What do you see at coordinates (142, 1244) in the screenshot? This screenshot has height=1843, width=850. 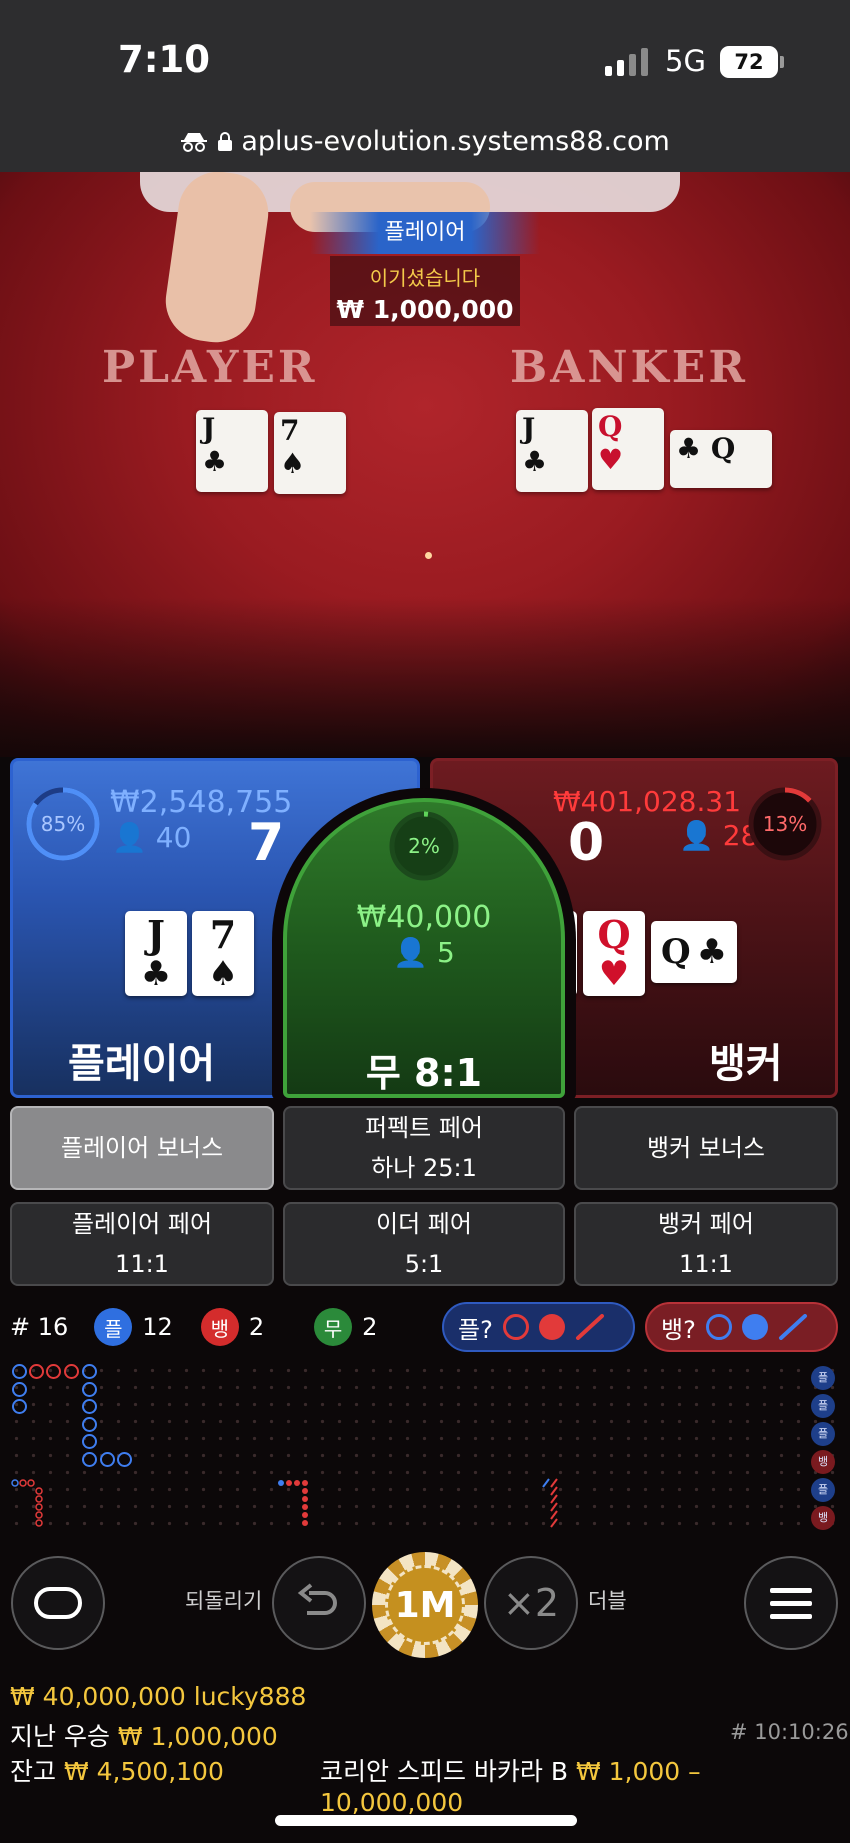 I see `player-pair-button: 플레이어 페어 11:1` at bounding box center [142, 1244].